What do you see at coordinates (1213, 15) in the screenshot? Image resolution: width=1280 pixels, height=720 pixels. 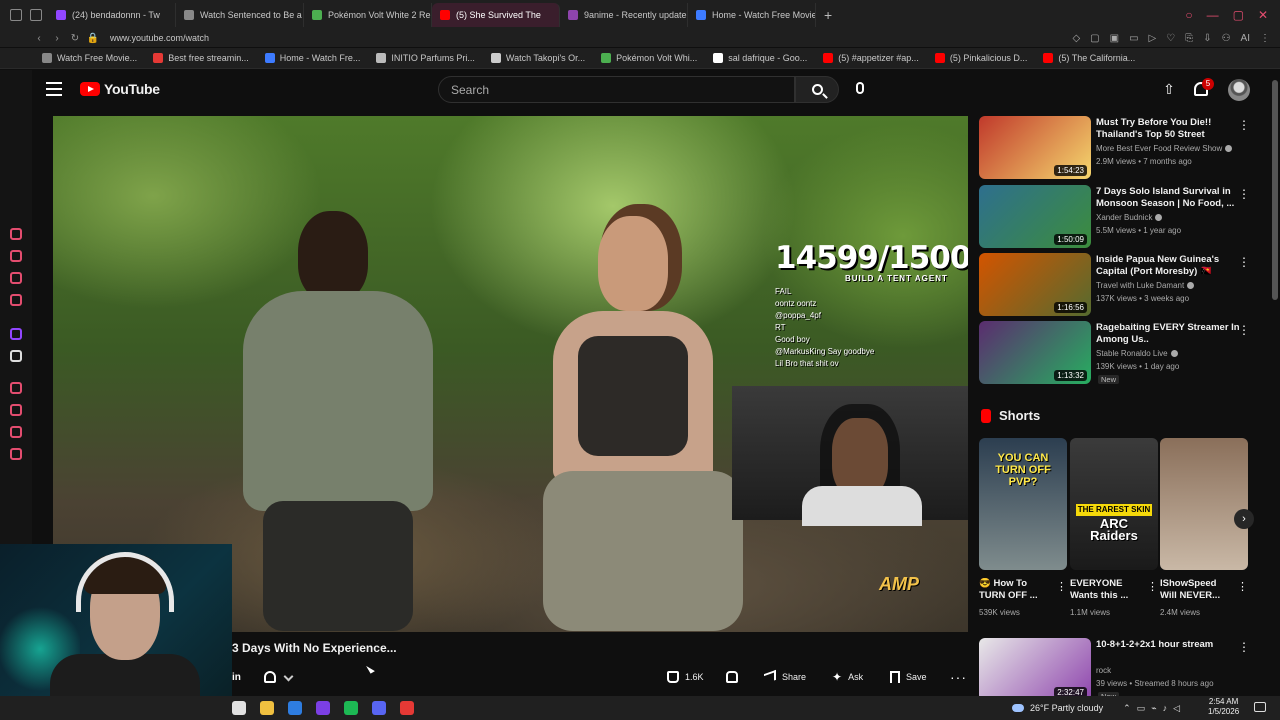 I see `minimize-button: —` at bounding box center [1213, 15].